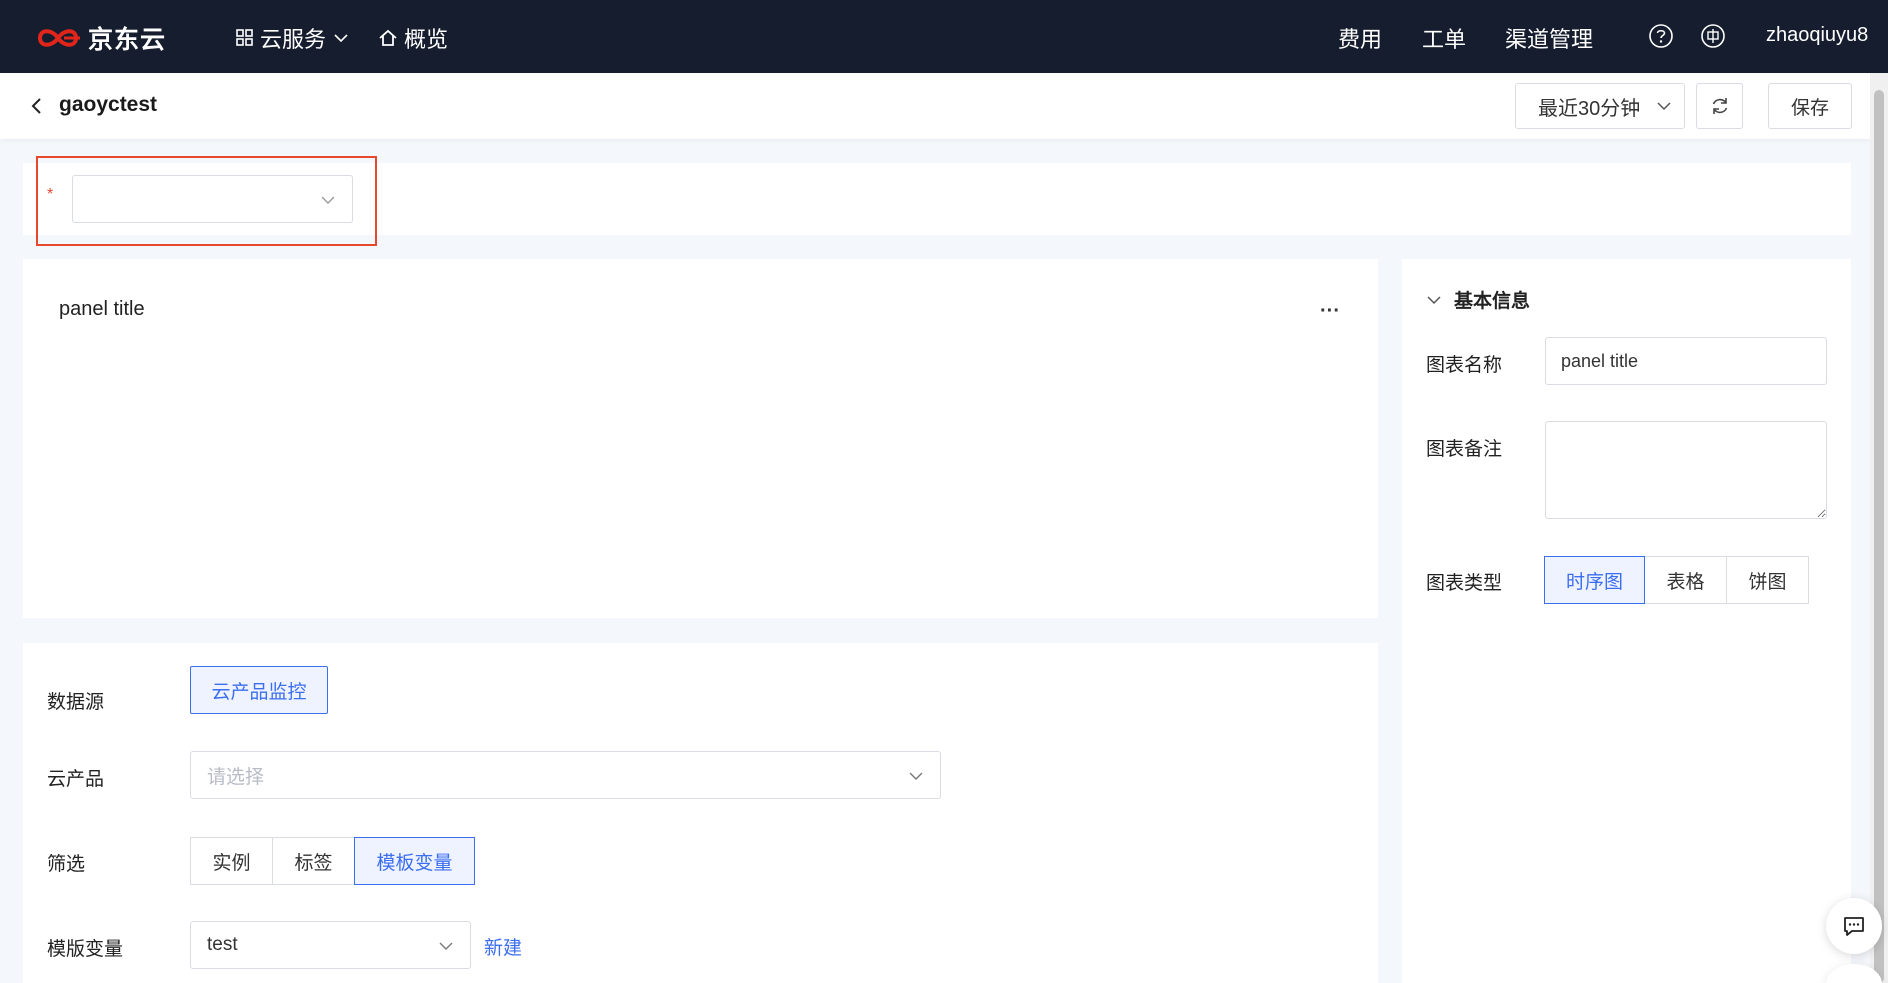  What do you see at coordinates (108, 104) in the screenshot?
I see `page-title: gaoyctest` at bounding box center [108, 104].